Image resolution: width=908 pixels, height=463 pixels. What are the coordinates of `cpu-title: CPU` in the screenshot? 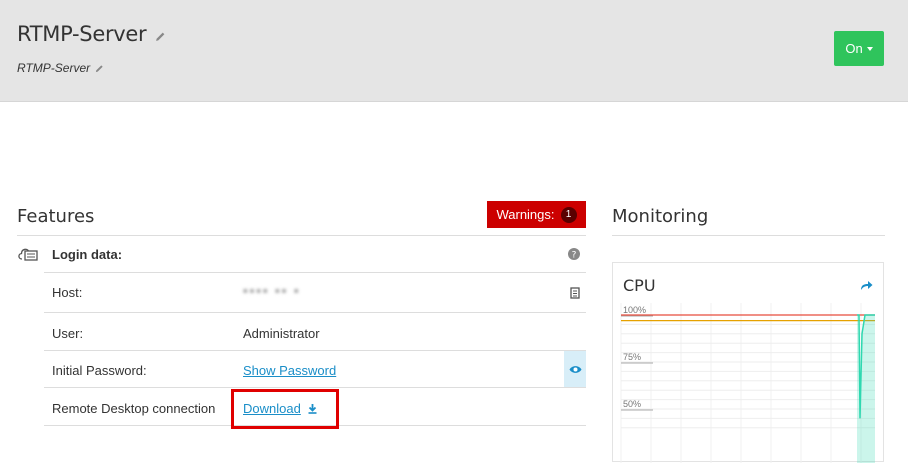 It's located at (639, 285).